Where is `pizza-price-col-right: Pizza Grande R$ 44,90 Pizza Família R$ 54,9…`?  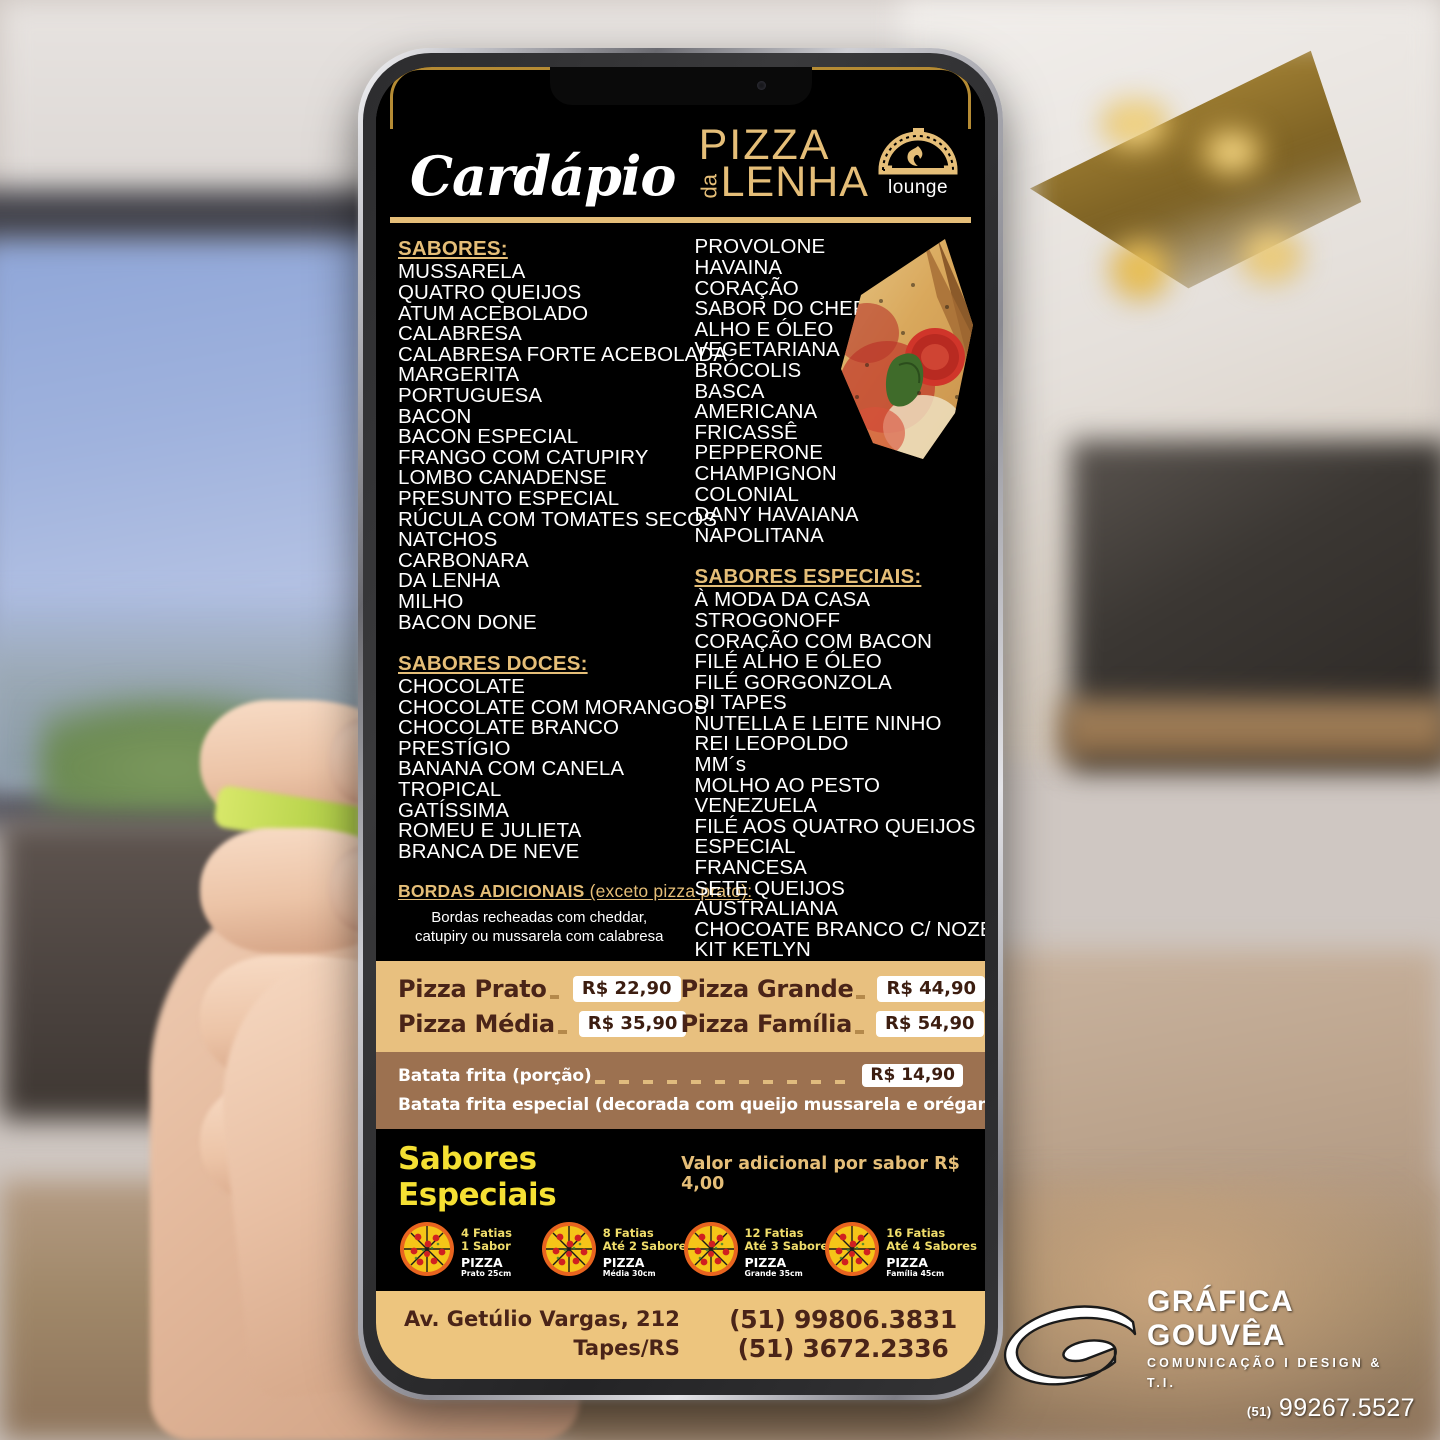
pizza-price-col-right: Pizza Grande R$ 44,90 Pizza Família R$ 54,9… is located at coordinates (833, 1006).